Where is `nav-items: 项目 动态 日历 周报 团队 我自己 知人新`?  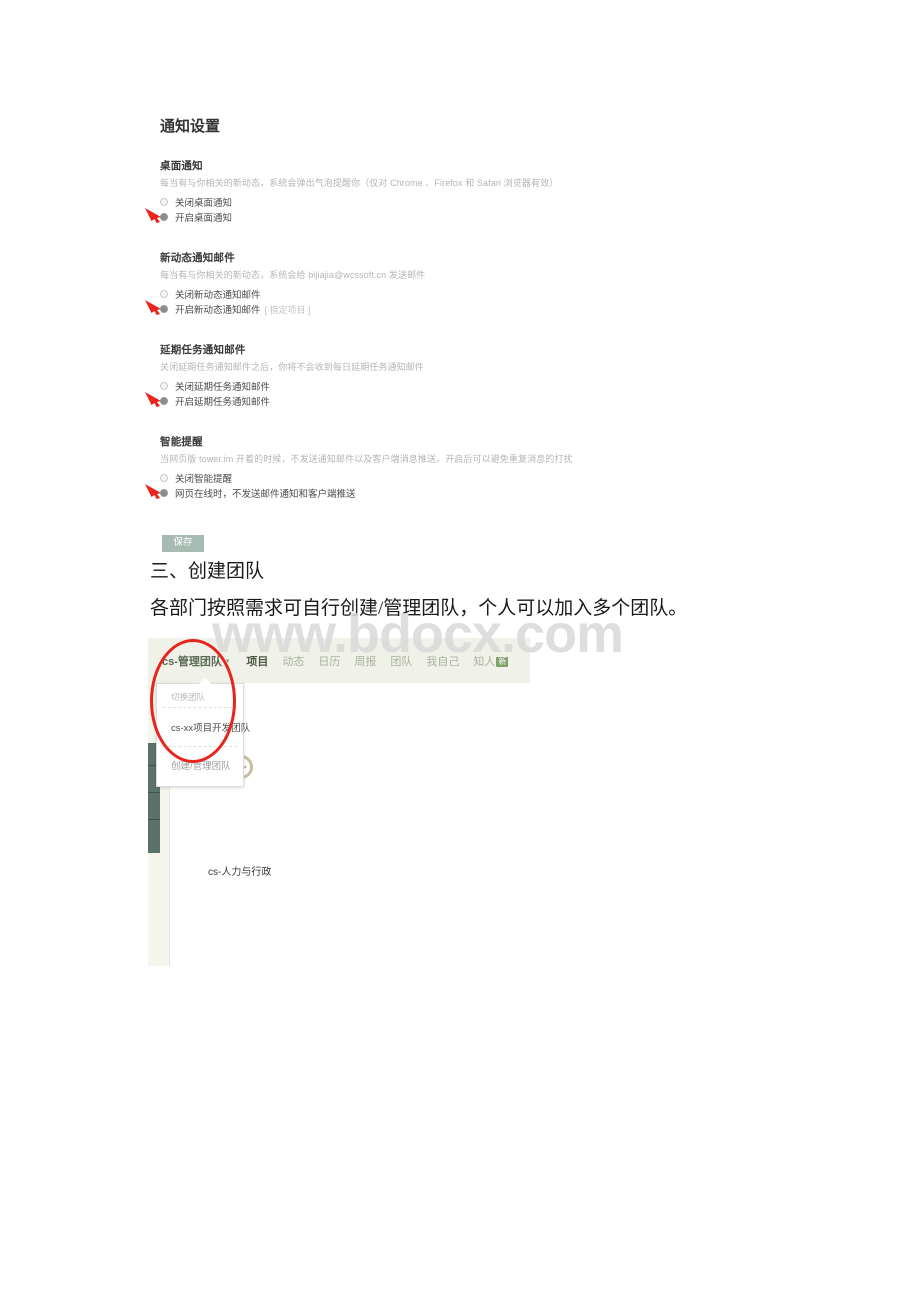 nav-items: 项目 动态 日历 周报 团队 我自己 知人新 is located at coordinates (384, 661).